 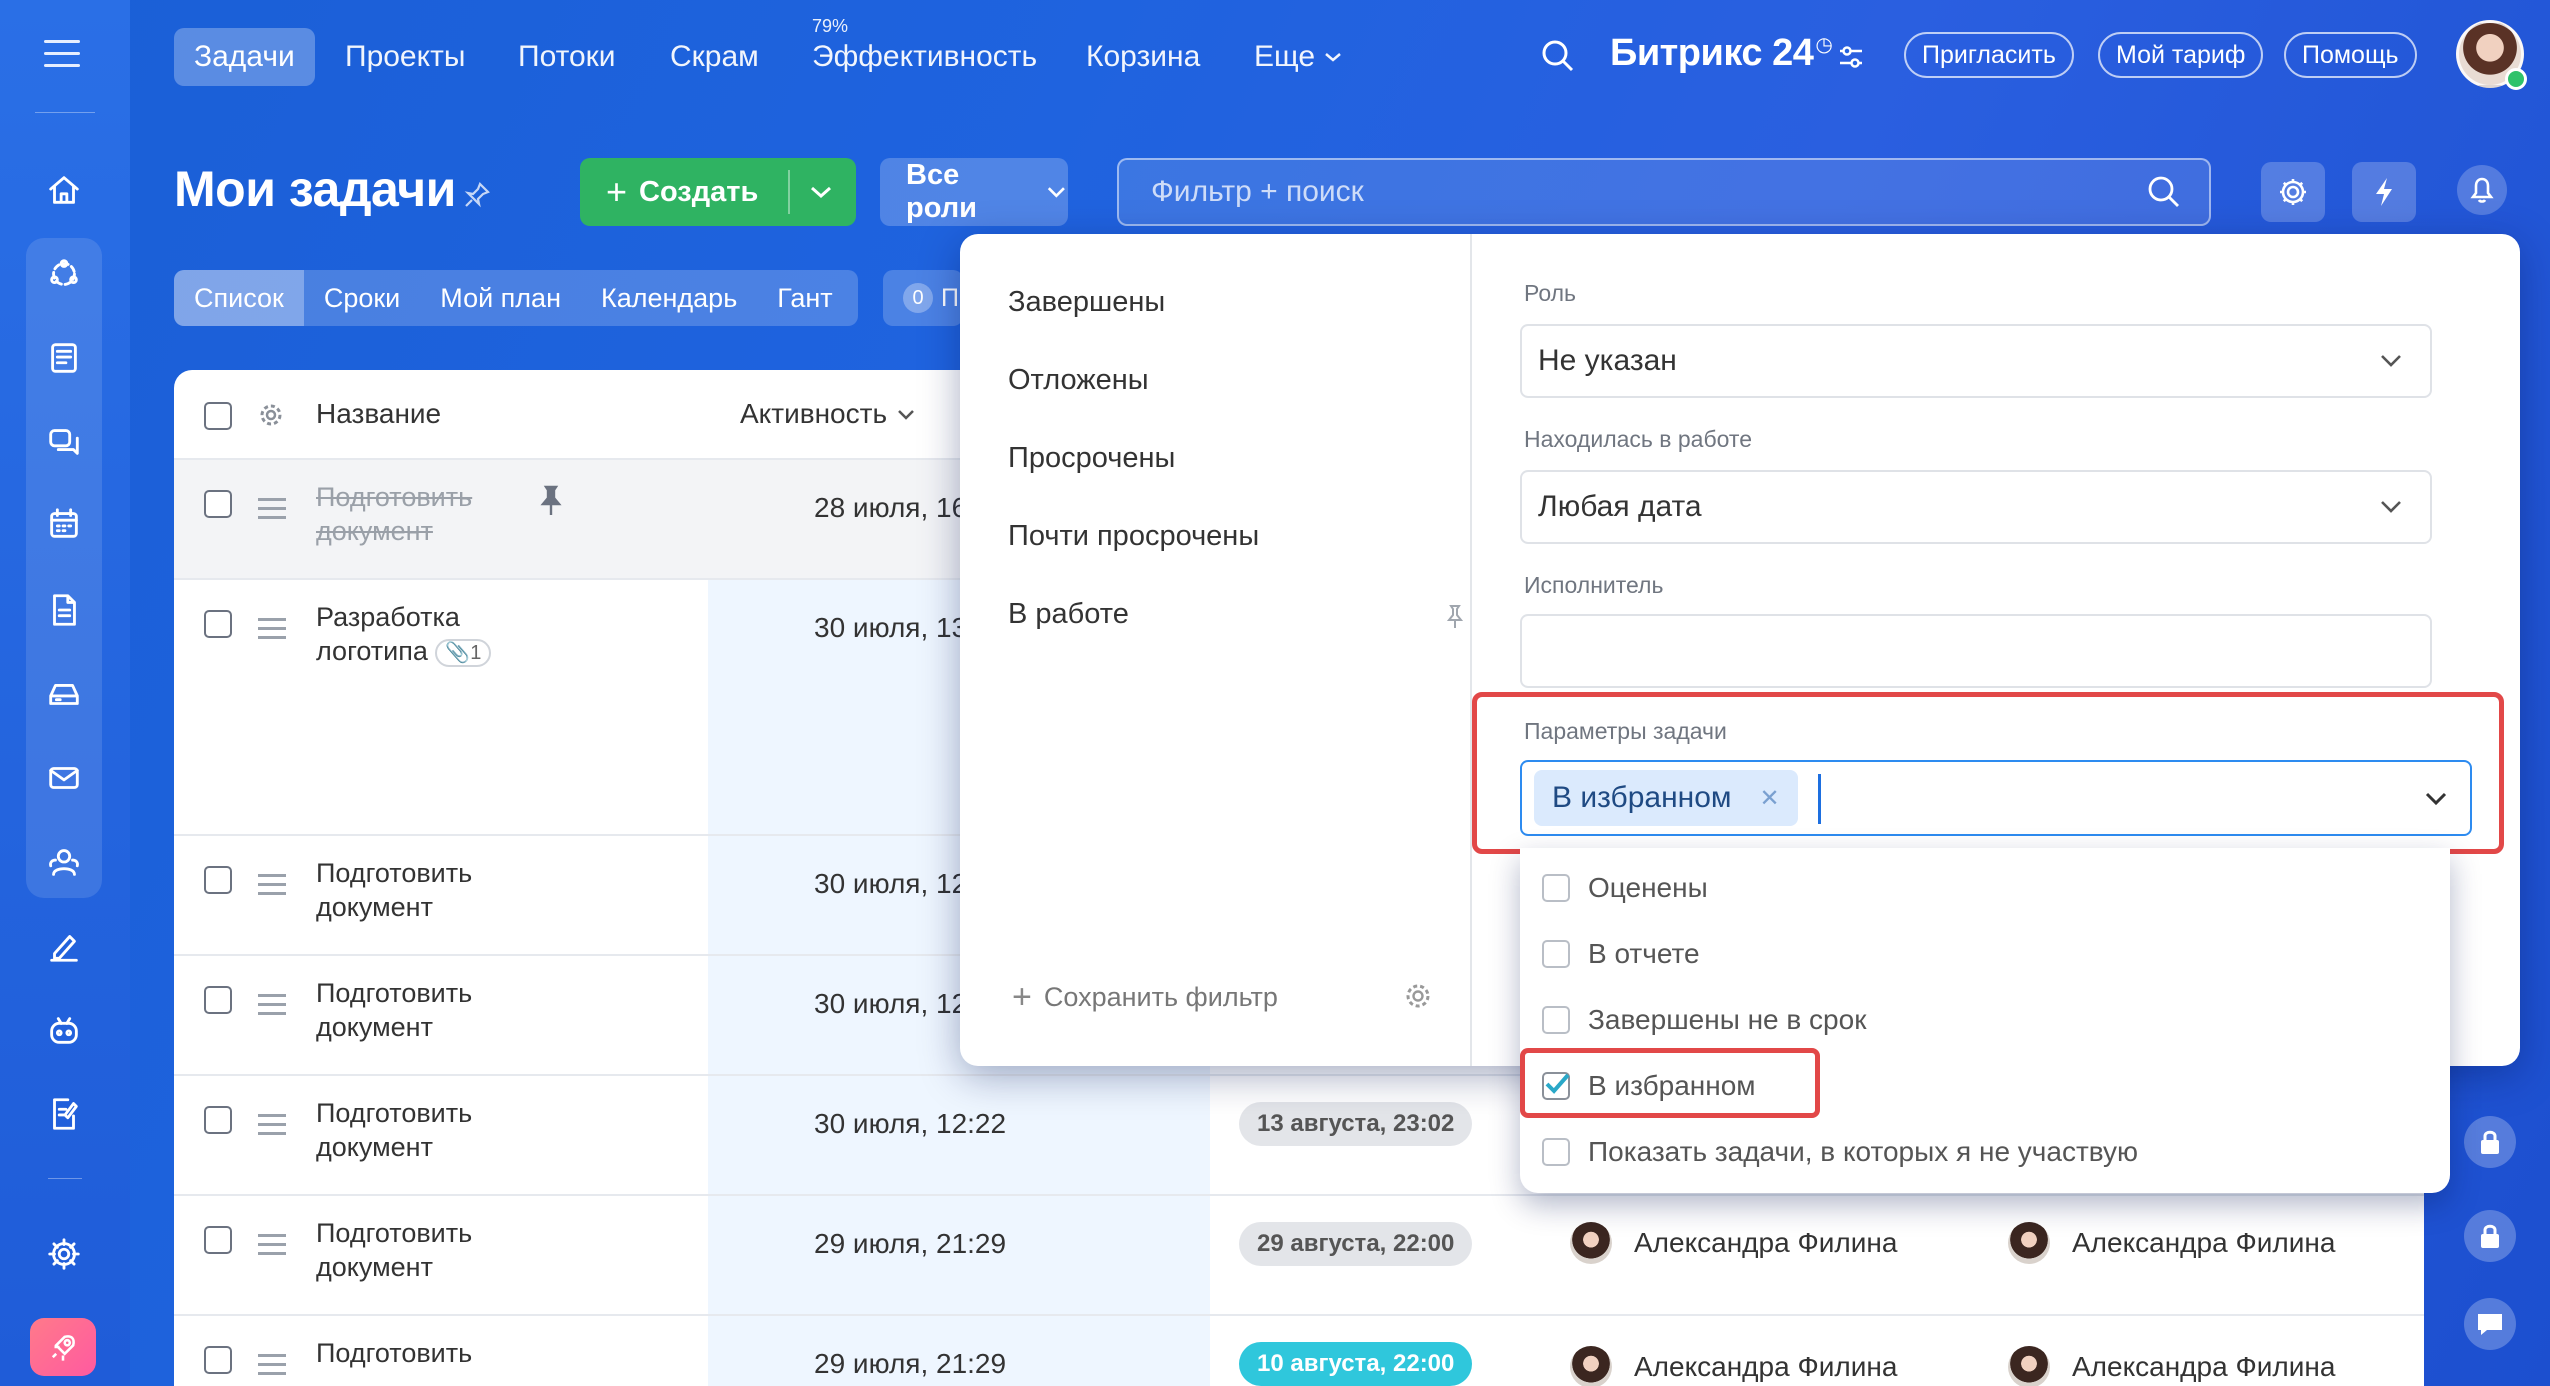 I want to click on selected-chip: В избранном ✕, so click(x=1666, y=798).